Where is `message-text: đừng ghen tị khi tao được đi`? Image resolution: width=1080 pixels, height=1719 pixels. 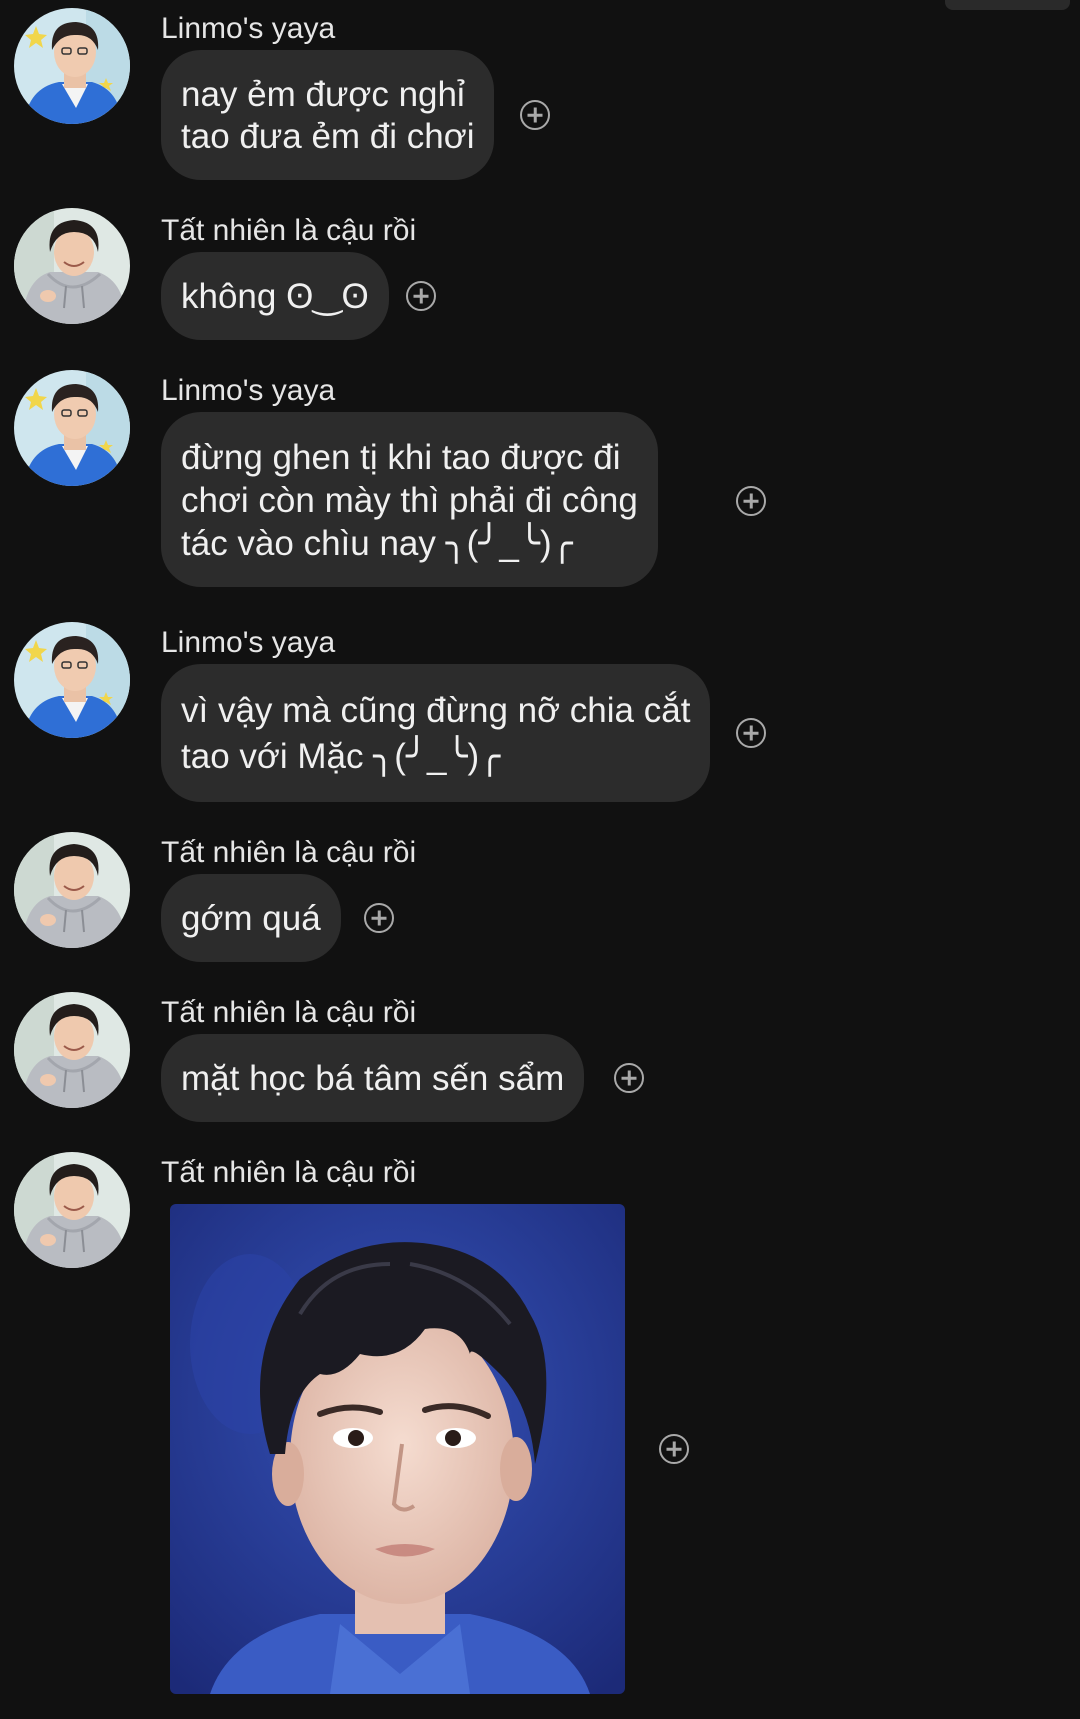 message-text: đừng ghen tị khi tao được đi is located at coordinates (401, 457).